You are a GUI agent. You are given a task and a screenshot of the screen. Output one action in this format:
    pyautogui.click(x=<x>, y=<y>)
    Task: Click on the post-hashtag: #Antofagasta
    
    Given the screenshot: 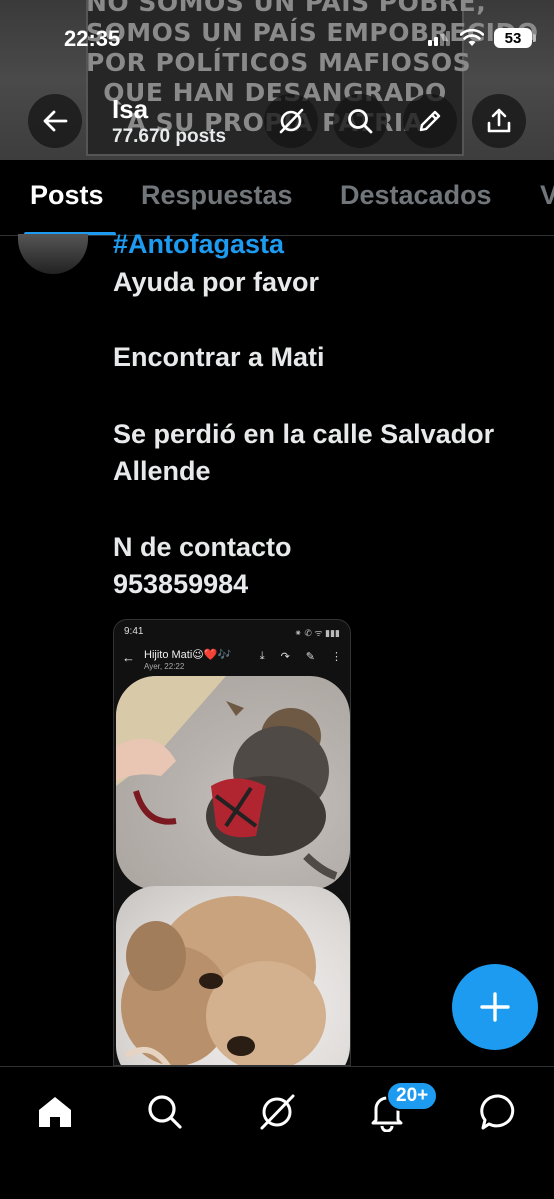 What is the action you would take?
    pyautogui.click(x=198, y=244)
    